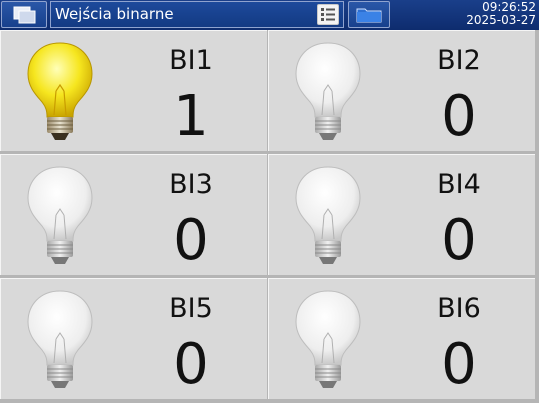 The width and height of the screenshot is (539, 403). I want to click on binary-input-cell-bi1: BI1 1, so click(133, 90).